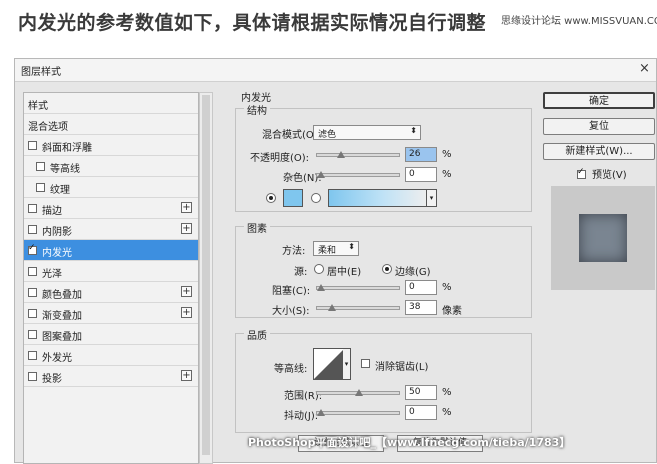 The image size is (657, 464). What do you see at coordinates (358, 412) in the screenshot?
I see `jitter-slider` at bounding box center [358, 412].